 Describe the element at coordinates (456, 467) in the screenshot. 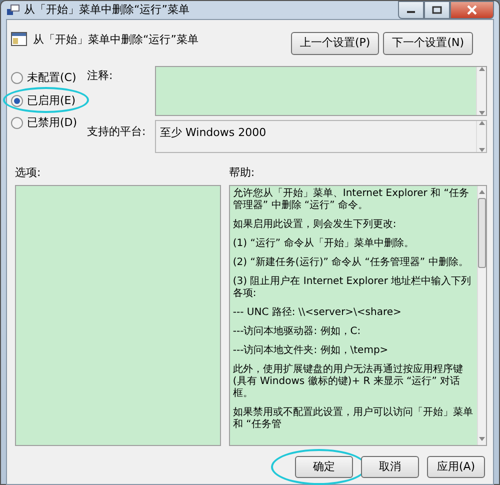

I see `dialog-button: 应用(A)` at that location.